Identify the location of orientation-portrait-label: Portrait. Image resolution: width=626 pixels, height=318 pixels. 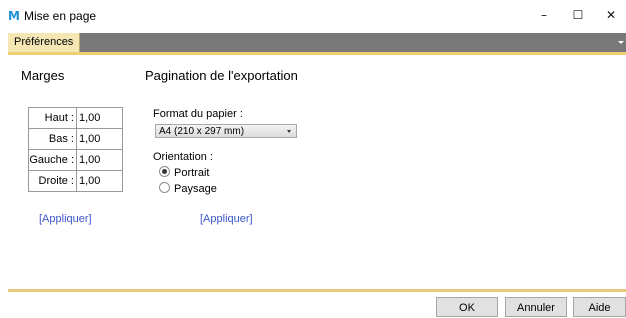
(192, 173).